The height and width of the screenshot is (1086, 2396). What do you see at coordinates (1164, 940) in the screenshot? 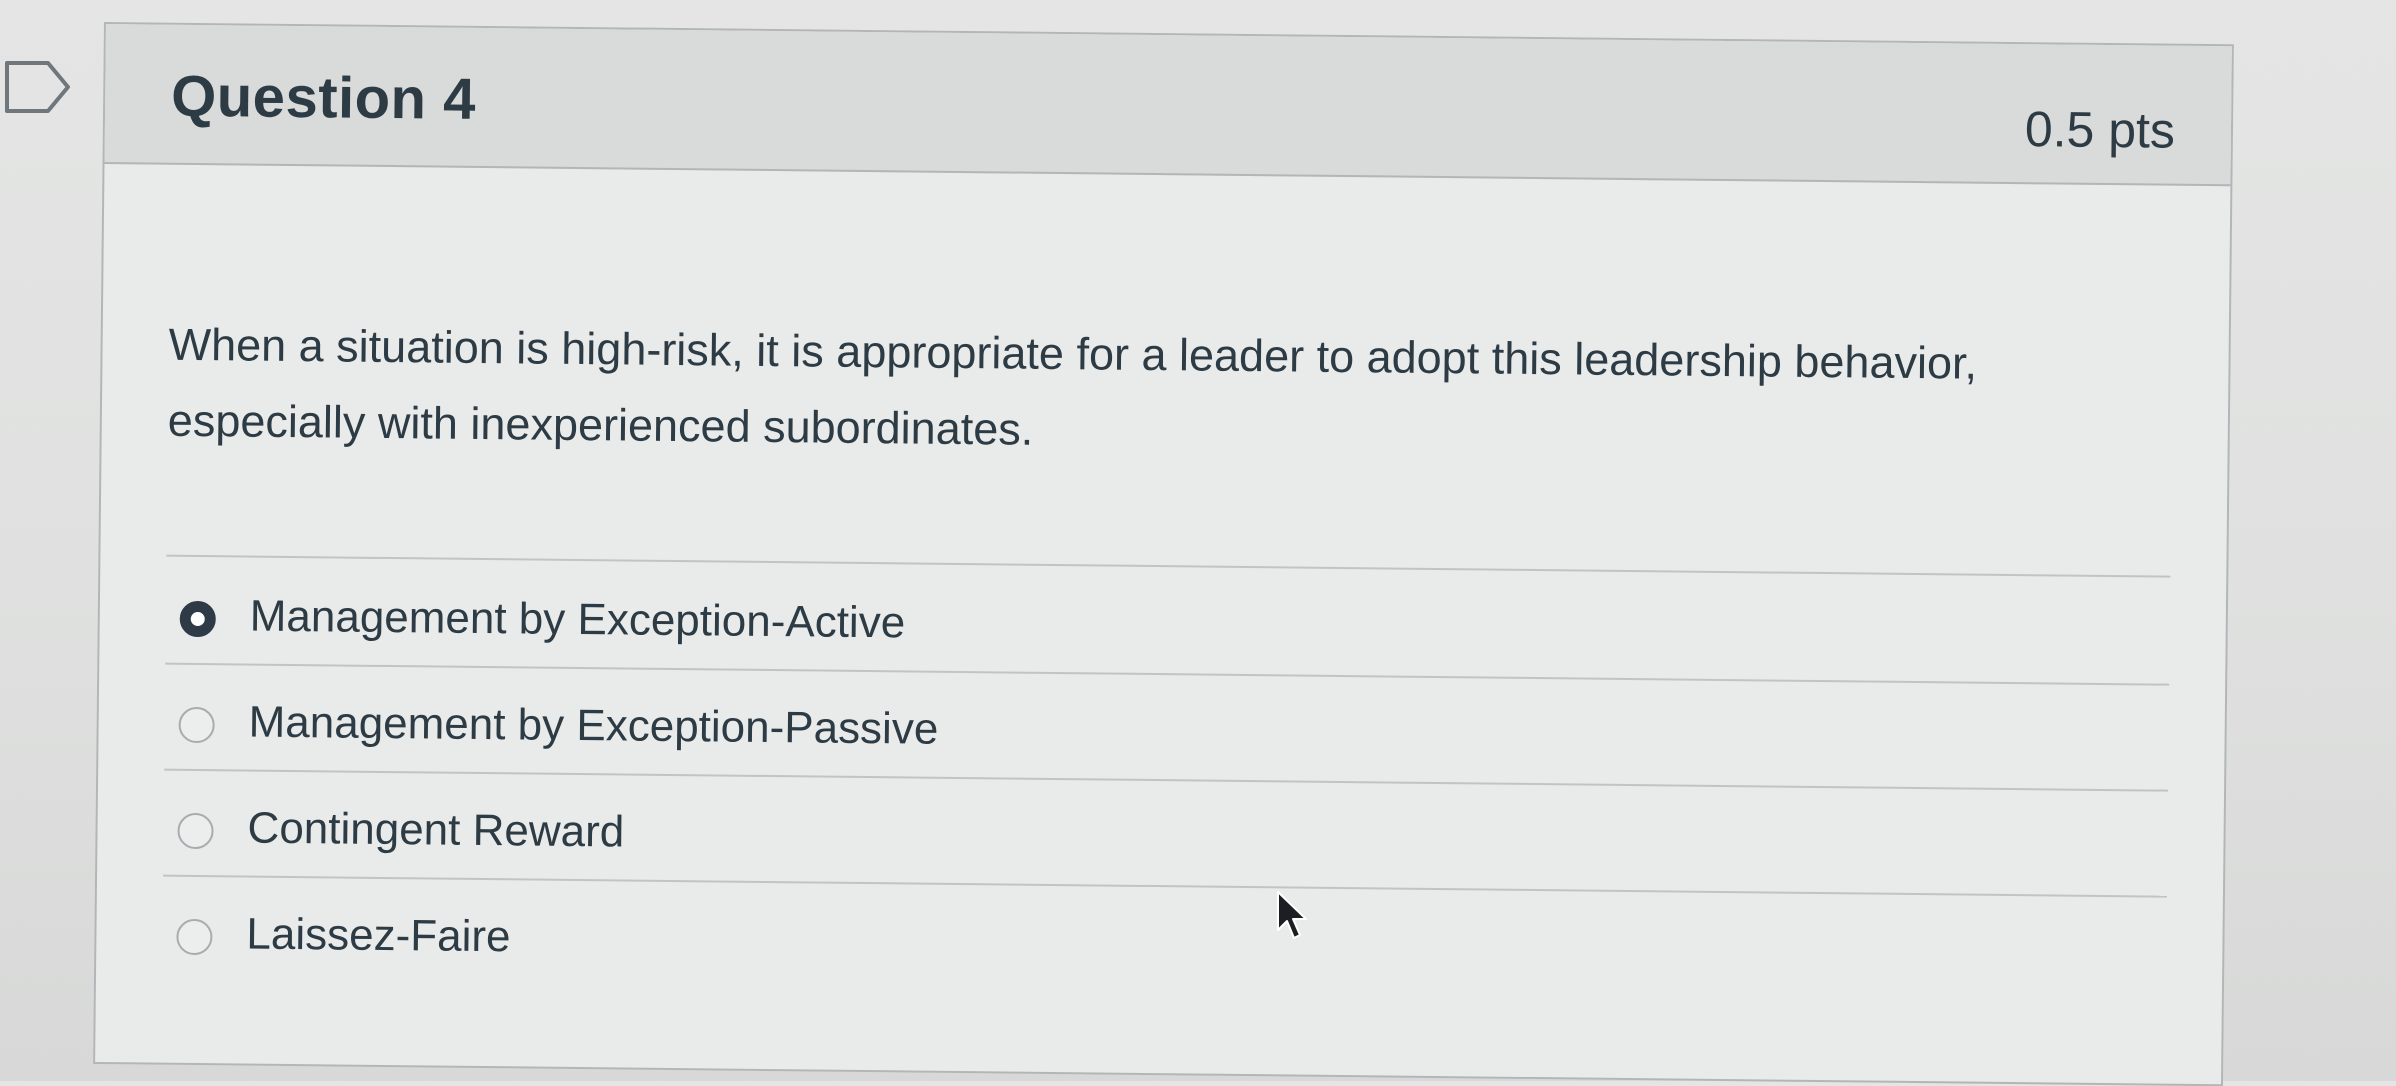
I see `answer-option-laissez-faire: Laissez-Faire` at bounding box center [1164, 940].